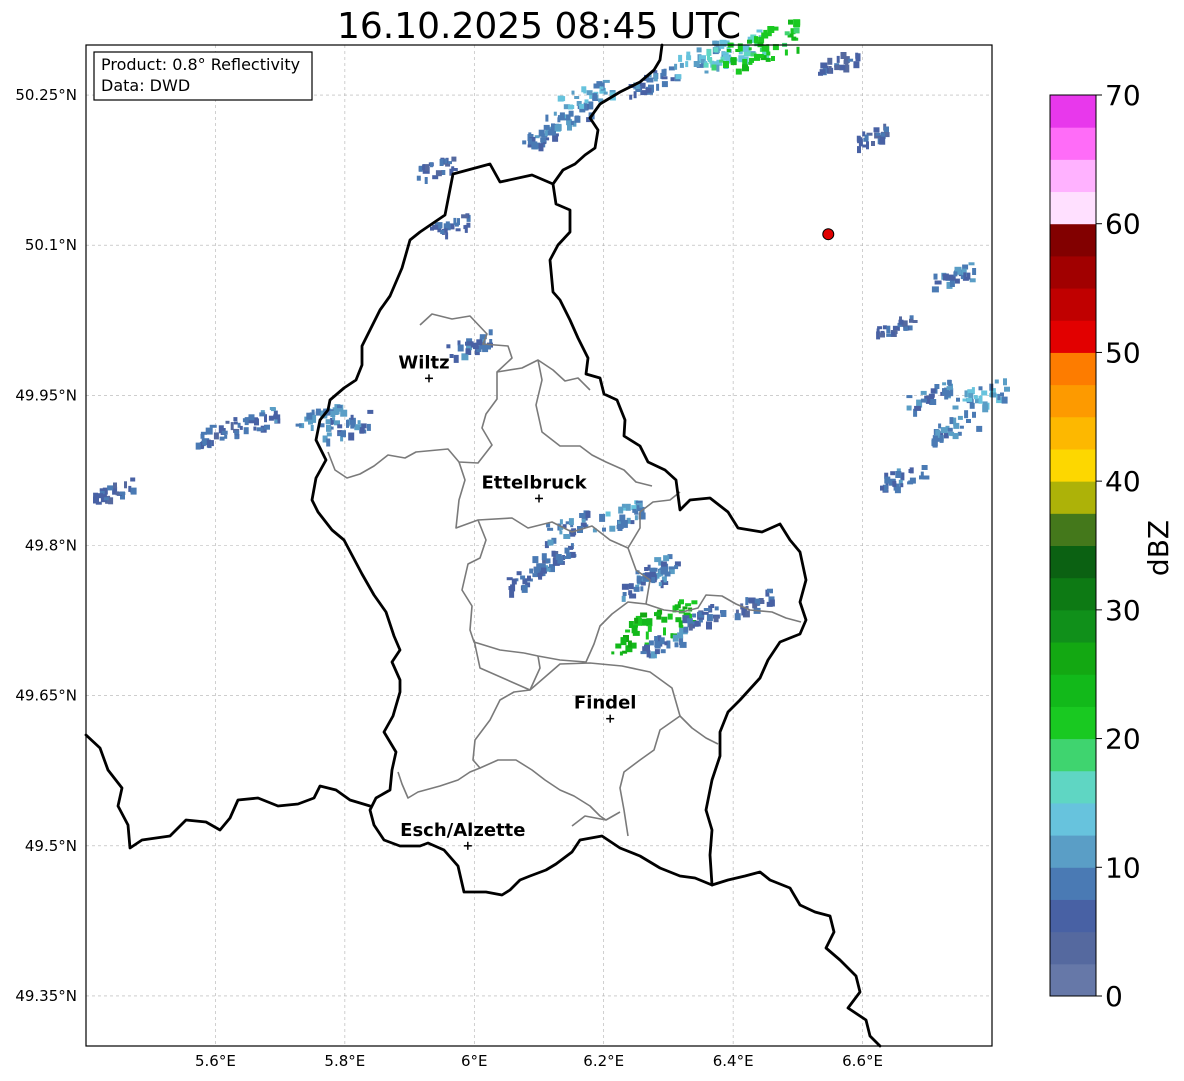 The width and height of the screenshot is (1184, 1081). I want to click on info-product: Product: 0.8° Reflectivity, so click(200, 64).